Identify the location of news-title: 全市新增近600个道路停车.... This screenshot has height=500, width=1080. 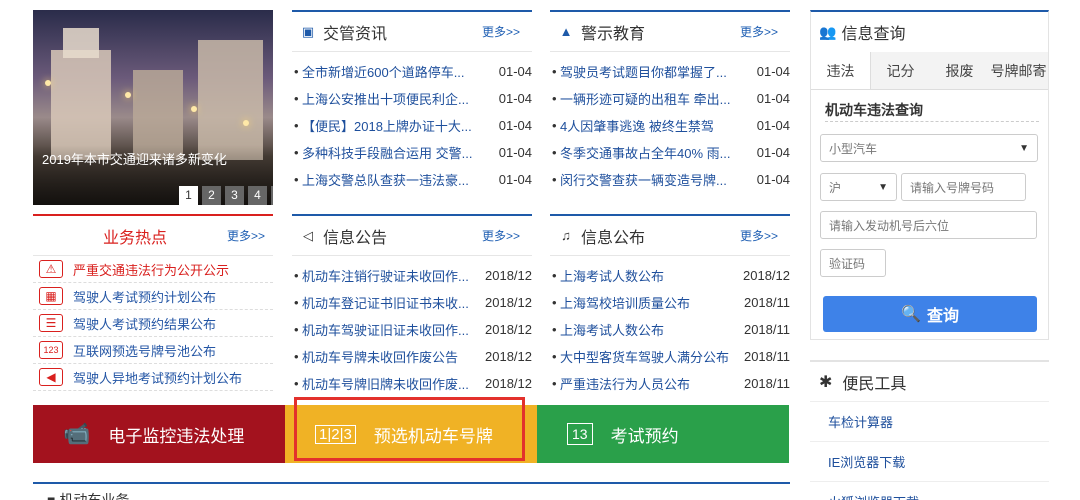
(398, 71).